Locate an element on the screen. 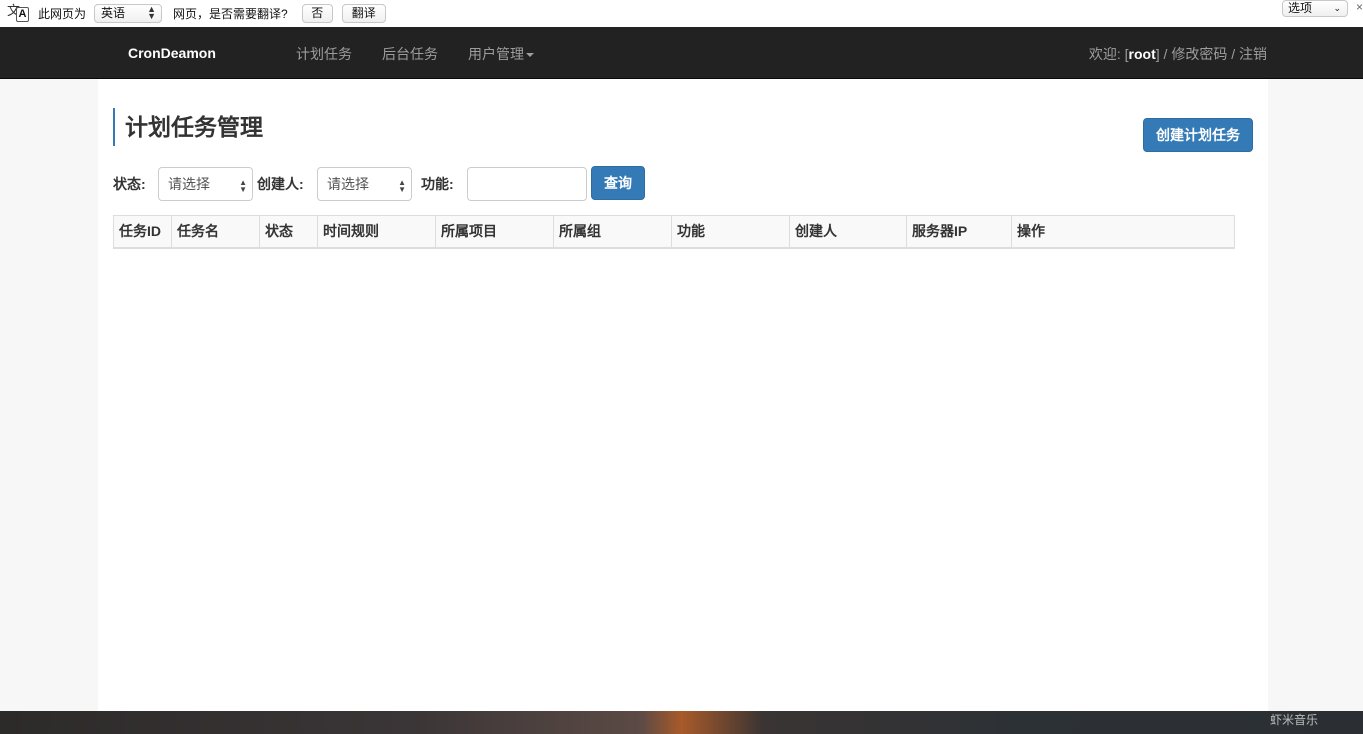 The image size is (1363, 734). create-task-button: 创建计划任务 is located at coordinates (1198, 135).